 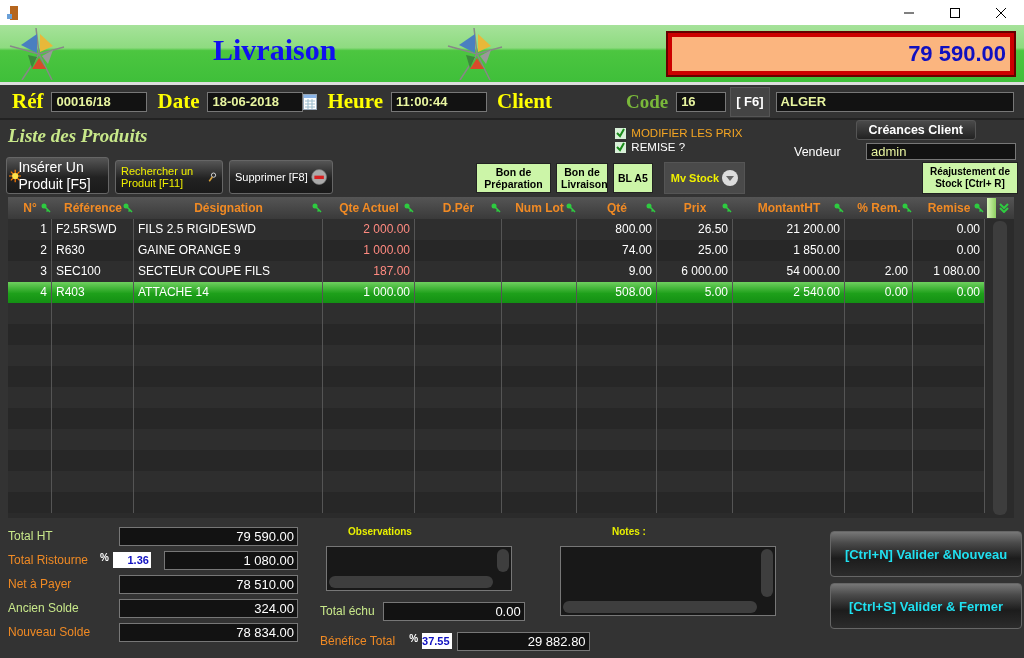 What do you see at coordinates (204, 271) in the screenshot?
I see `table-cell: SECTEUR COUPE FILS` at bounding box center [204, 271].